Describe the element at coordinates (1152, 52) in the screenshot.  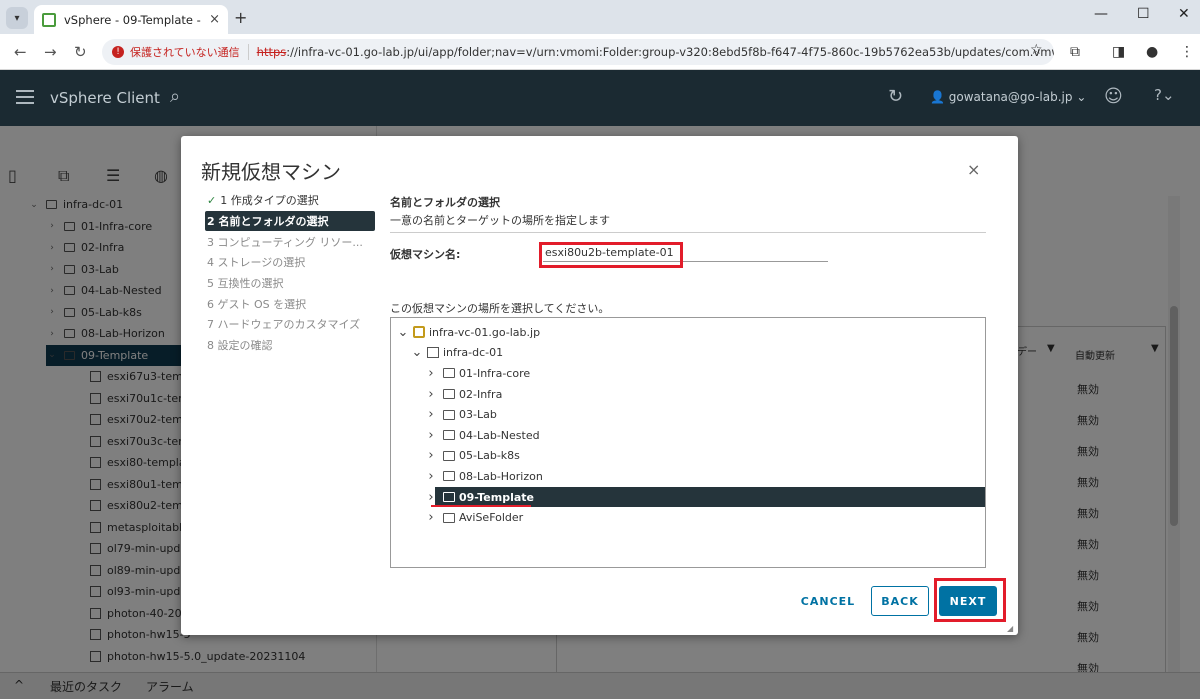
I see `profile-avatar-icon: ●` at that location.